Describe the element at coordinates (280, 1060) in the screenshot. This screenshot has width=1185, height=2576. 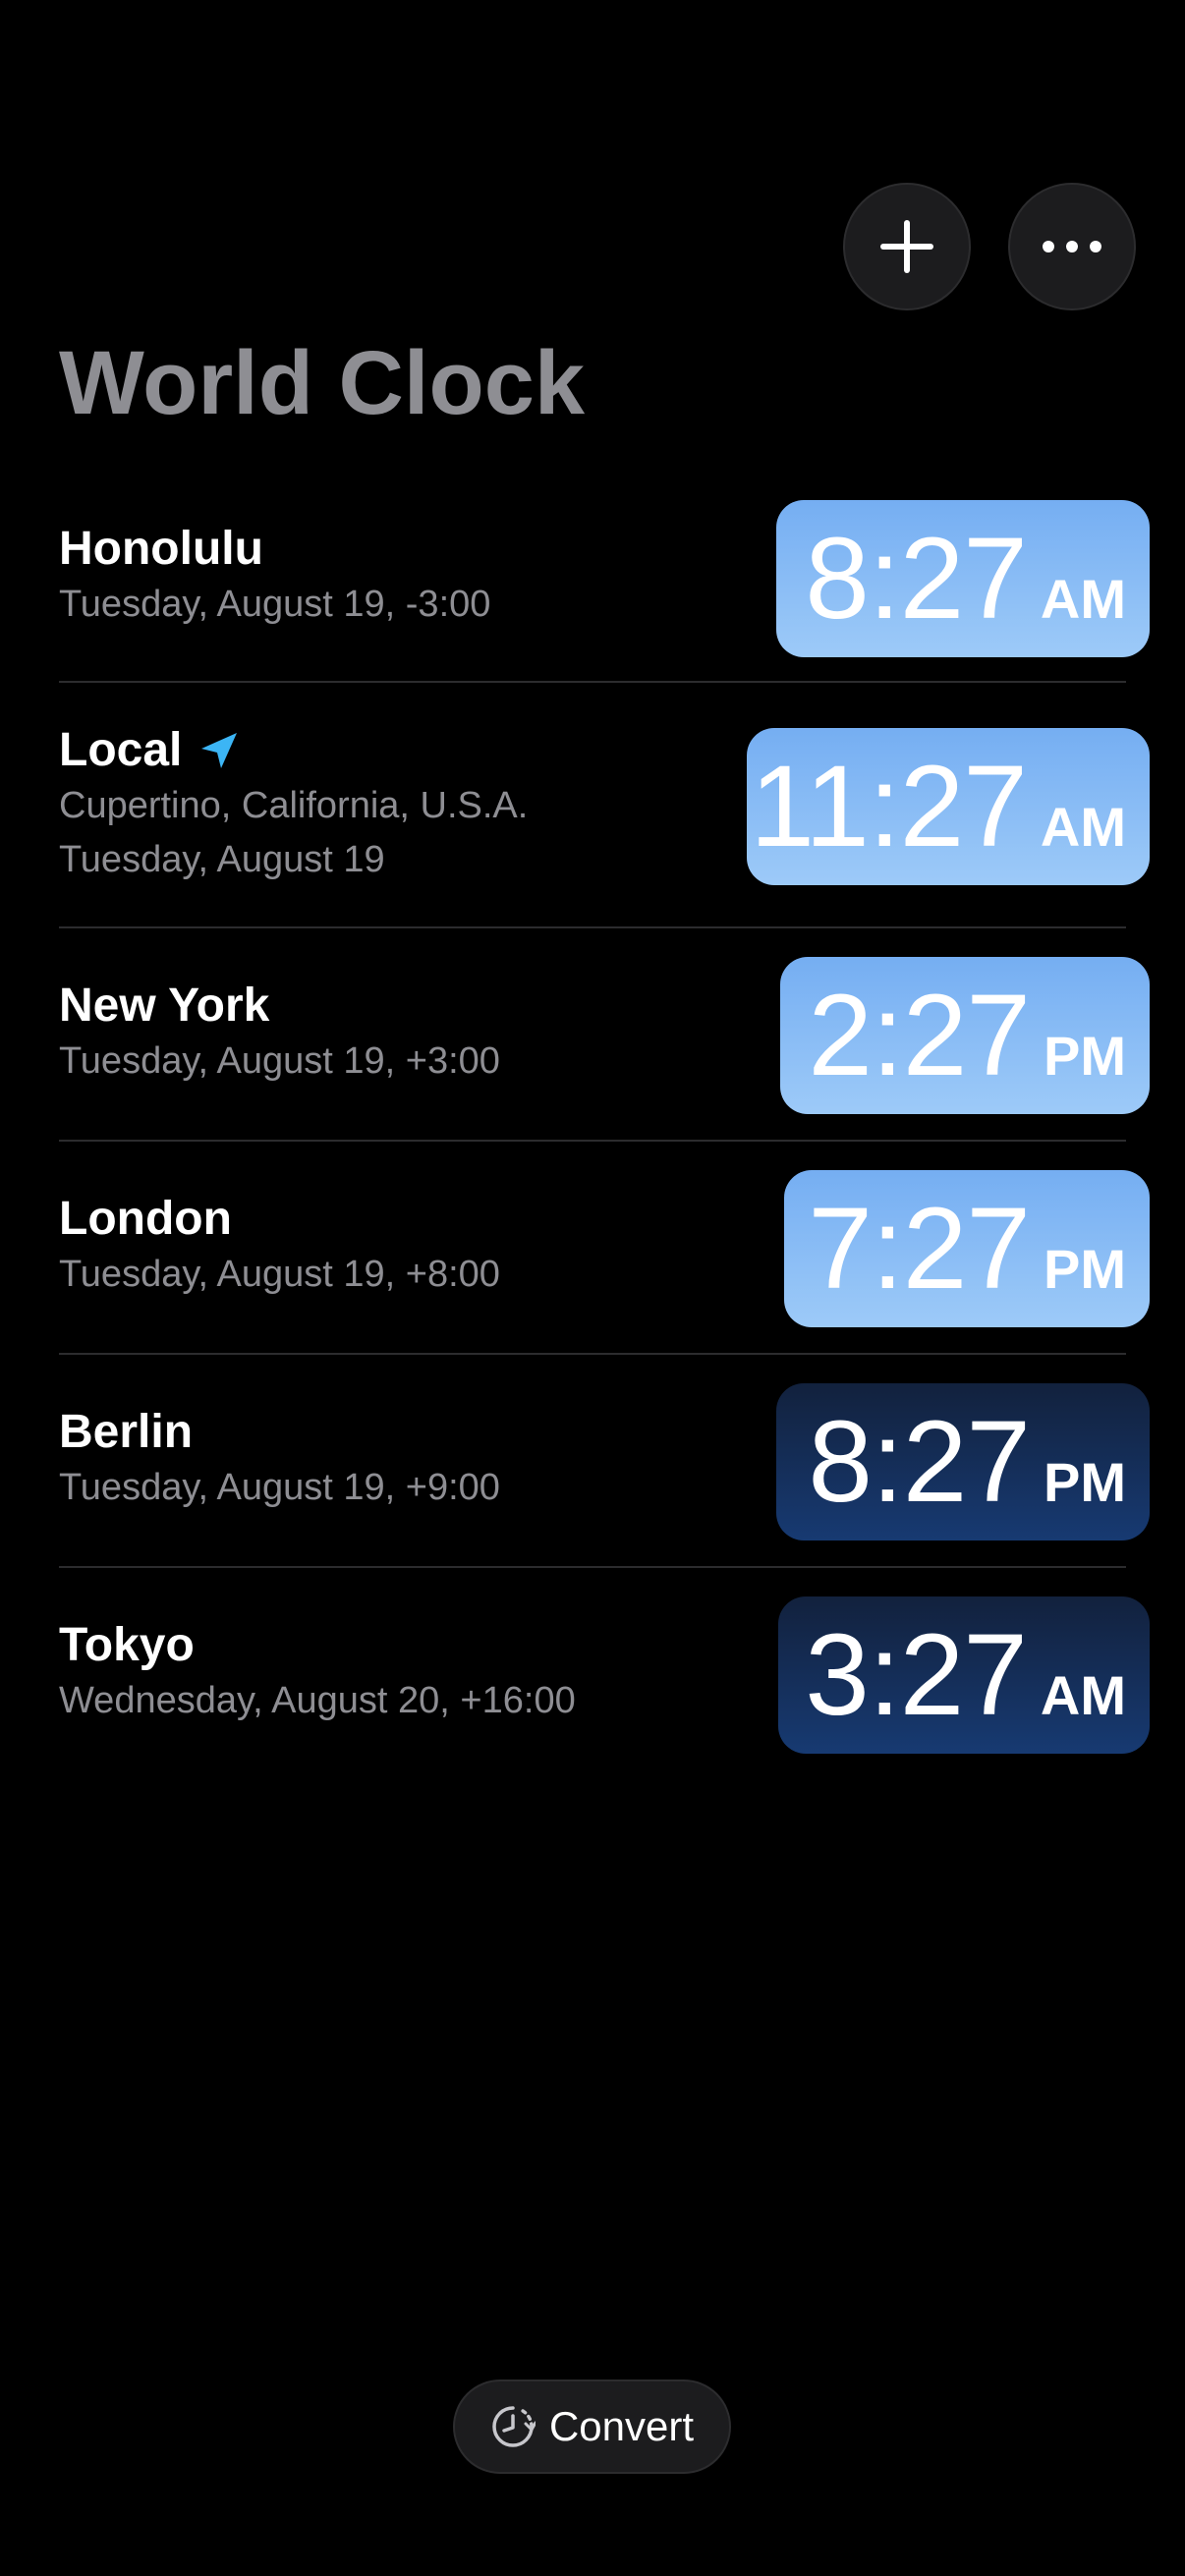
I see `date-offset: Tuesday, August 19, +3:00` at that location.